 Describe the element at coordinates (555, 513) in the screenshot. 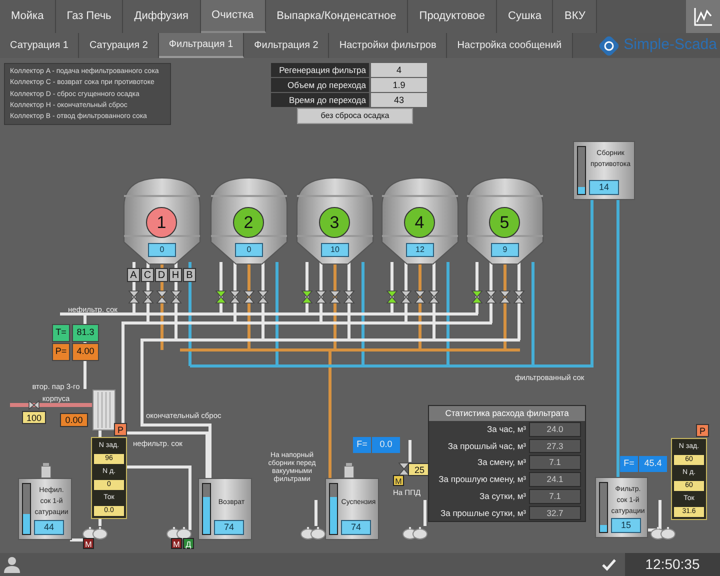

I see `stats-value: 32.7` at that location.